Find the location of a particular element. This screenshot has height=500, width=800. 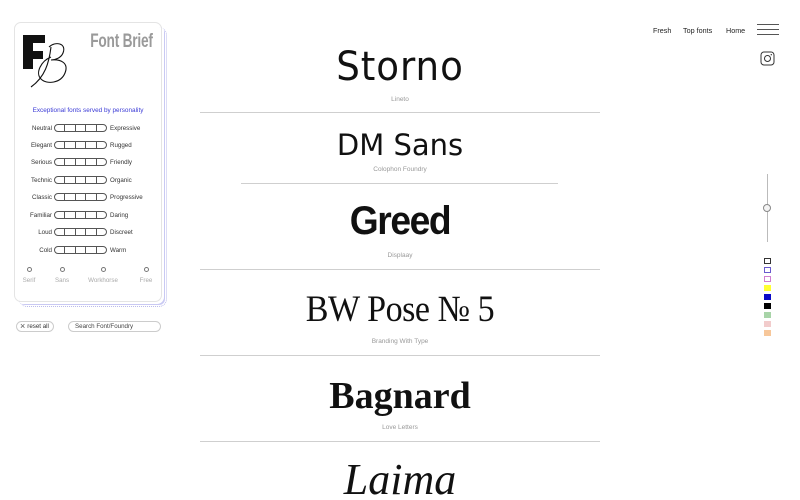

font-name: Bagnard is located at coordinates (400, 396).